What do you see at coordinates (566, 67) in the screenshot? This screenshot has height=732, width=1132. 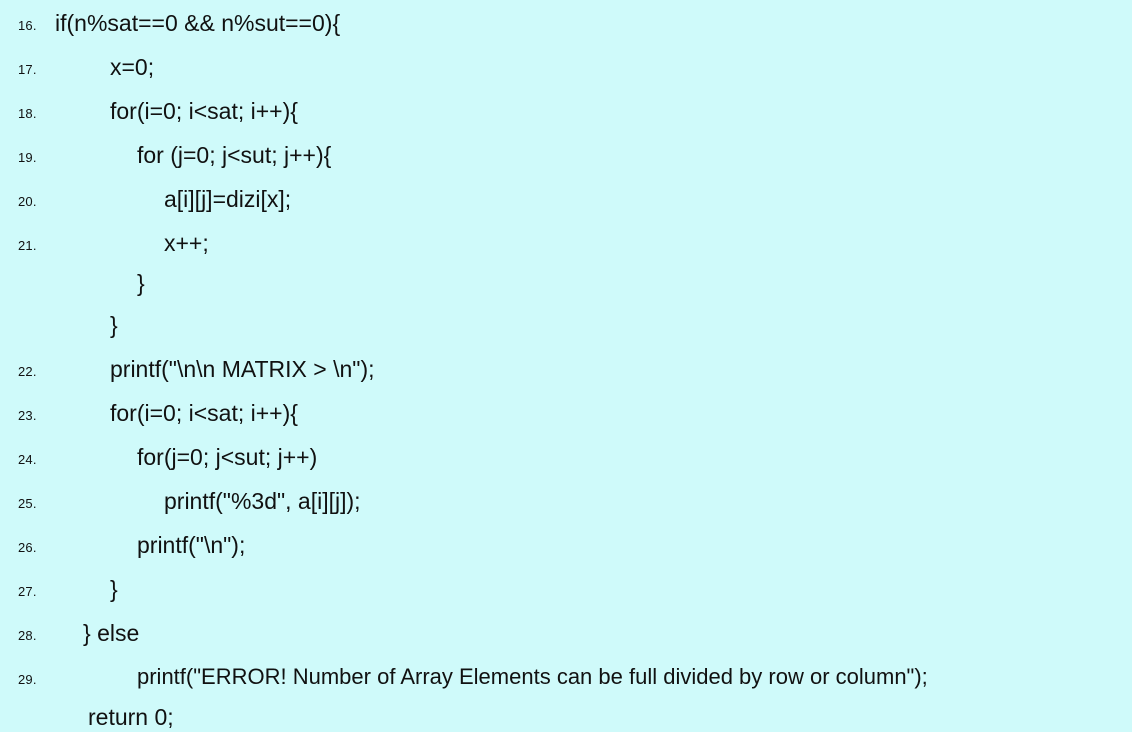 I see `code-line-17: 17. x=0;` at bounding box center [566, 67].